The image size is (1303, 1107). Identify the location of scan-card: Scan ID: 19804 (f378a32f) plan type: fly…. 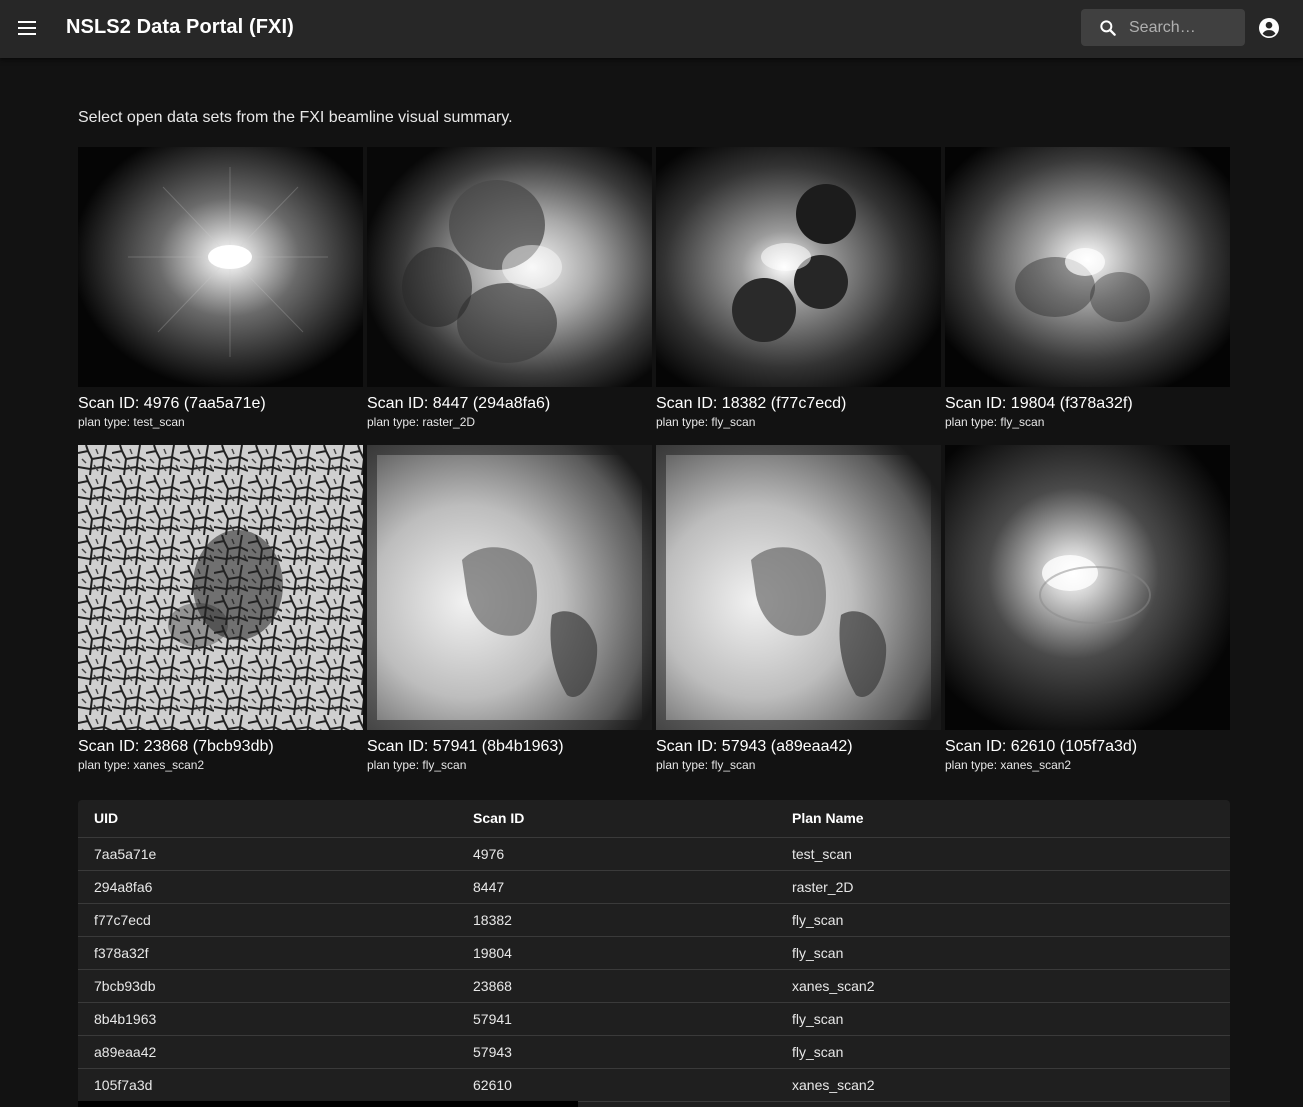
(1087, 288).